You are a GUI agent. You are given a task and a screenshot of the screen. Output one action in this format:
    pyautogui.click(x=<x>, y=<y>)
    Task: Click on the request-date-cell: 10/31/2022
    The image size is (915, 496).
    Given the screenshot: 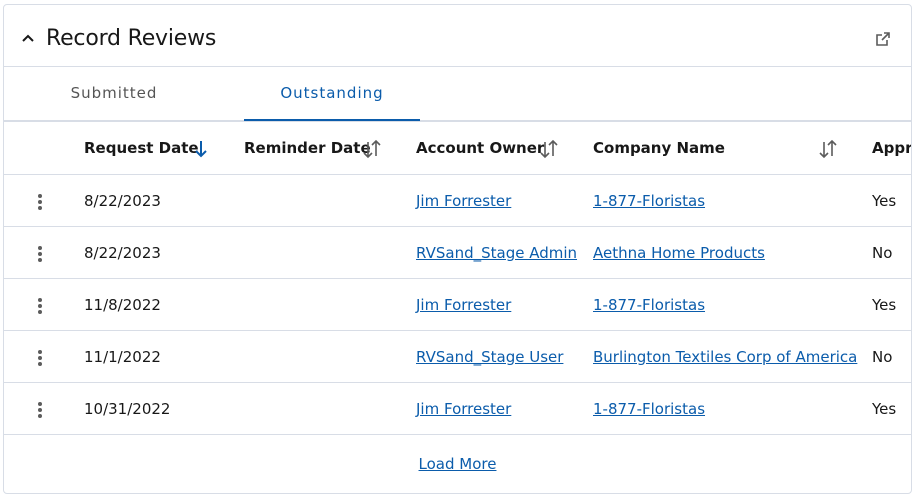 What is the action you would take?
    pyautogui.click(x=127, y=409)
    